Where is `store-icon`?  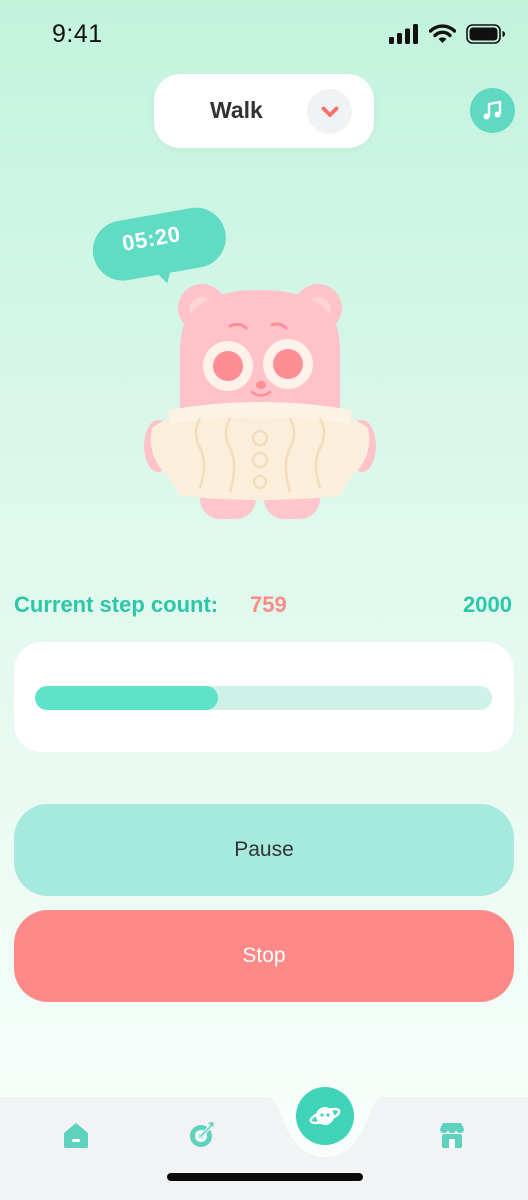 store-icon is located at coordinates (452, 1135).